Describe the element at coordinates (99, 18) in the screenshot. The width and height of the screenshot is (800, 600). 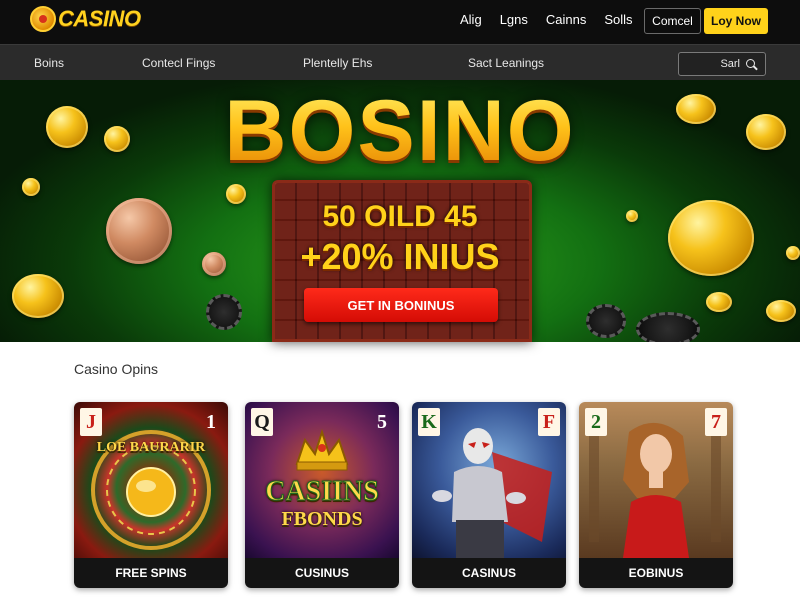
I see `logo-text: CASINO` at that location.